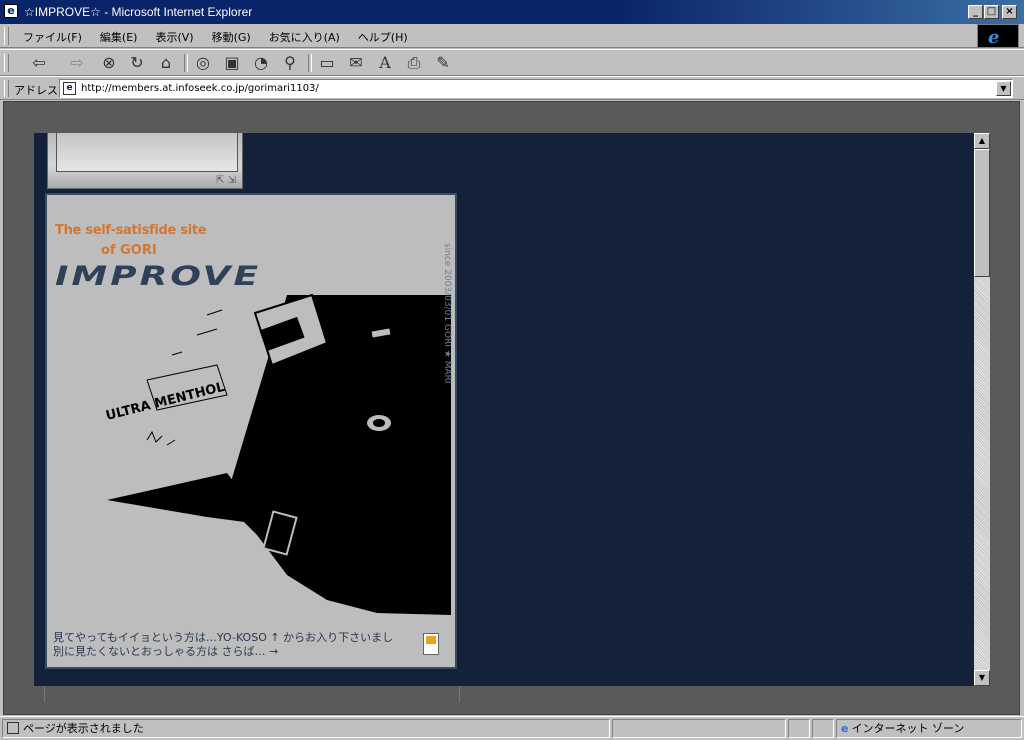 Image resolution: width=1024 pixels, height=740 pixels. I want to click on security-zone-panel: e インターネット ゾーン, so click(929, 728).